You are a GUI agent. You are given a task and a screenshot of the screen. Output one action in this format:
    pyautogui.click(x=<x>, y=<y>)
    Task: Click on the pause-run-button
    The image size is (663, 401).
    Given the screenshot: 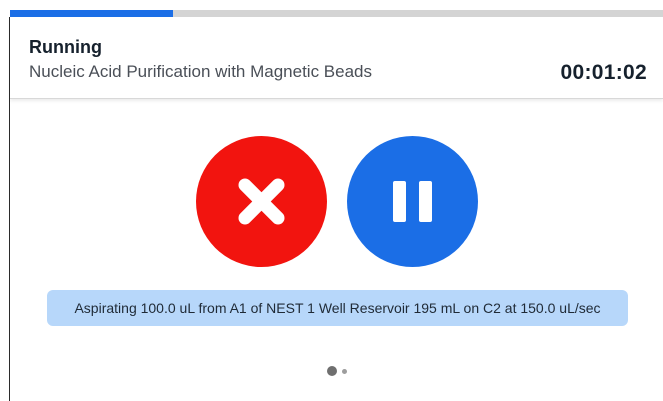 What is the action you would take?
    pyautogui.click(x=412, y=201)
    